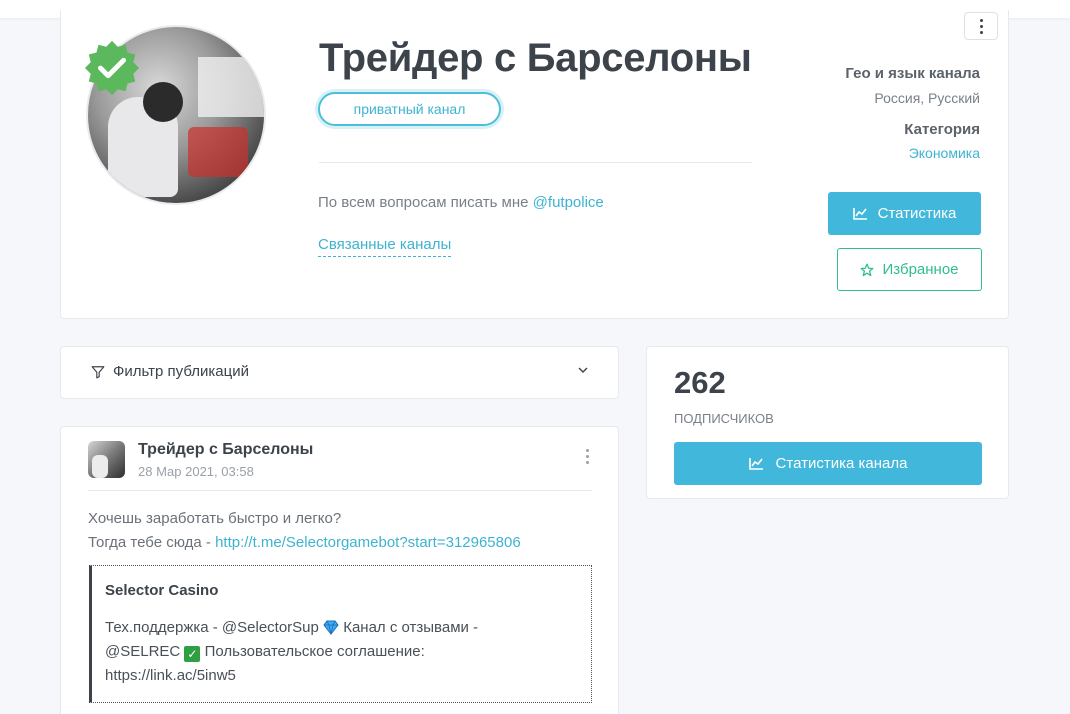 The height and width of the screenshot is (714, 1070). I want to click on private-channel-badge: приватный канал, so click(409, 109).